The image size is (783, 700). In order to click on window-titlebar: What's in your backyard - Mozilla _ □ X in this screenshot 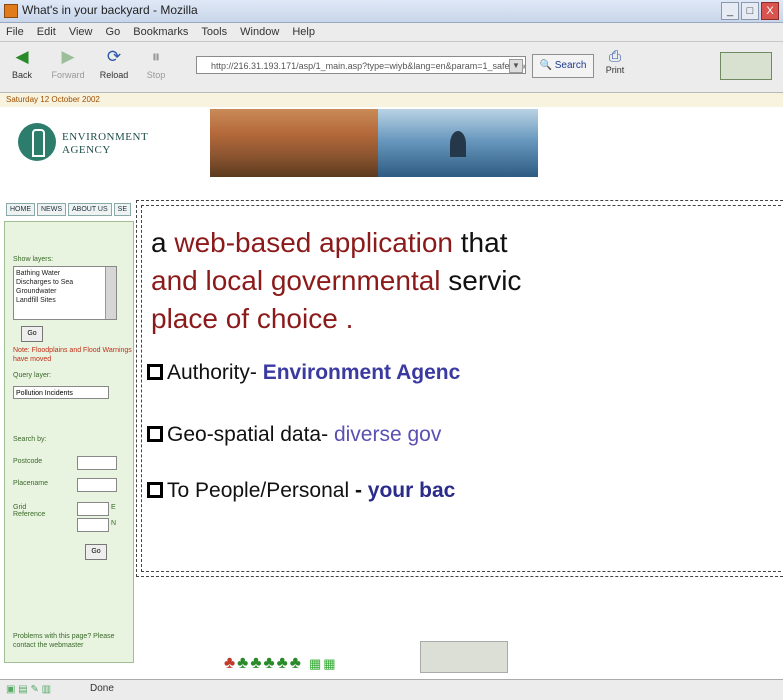, I will do `click(391, 11)`.